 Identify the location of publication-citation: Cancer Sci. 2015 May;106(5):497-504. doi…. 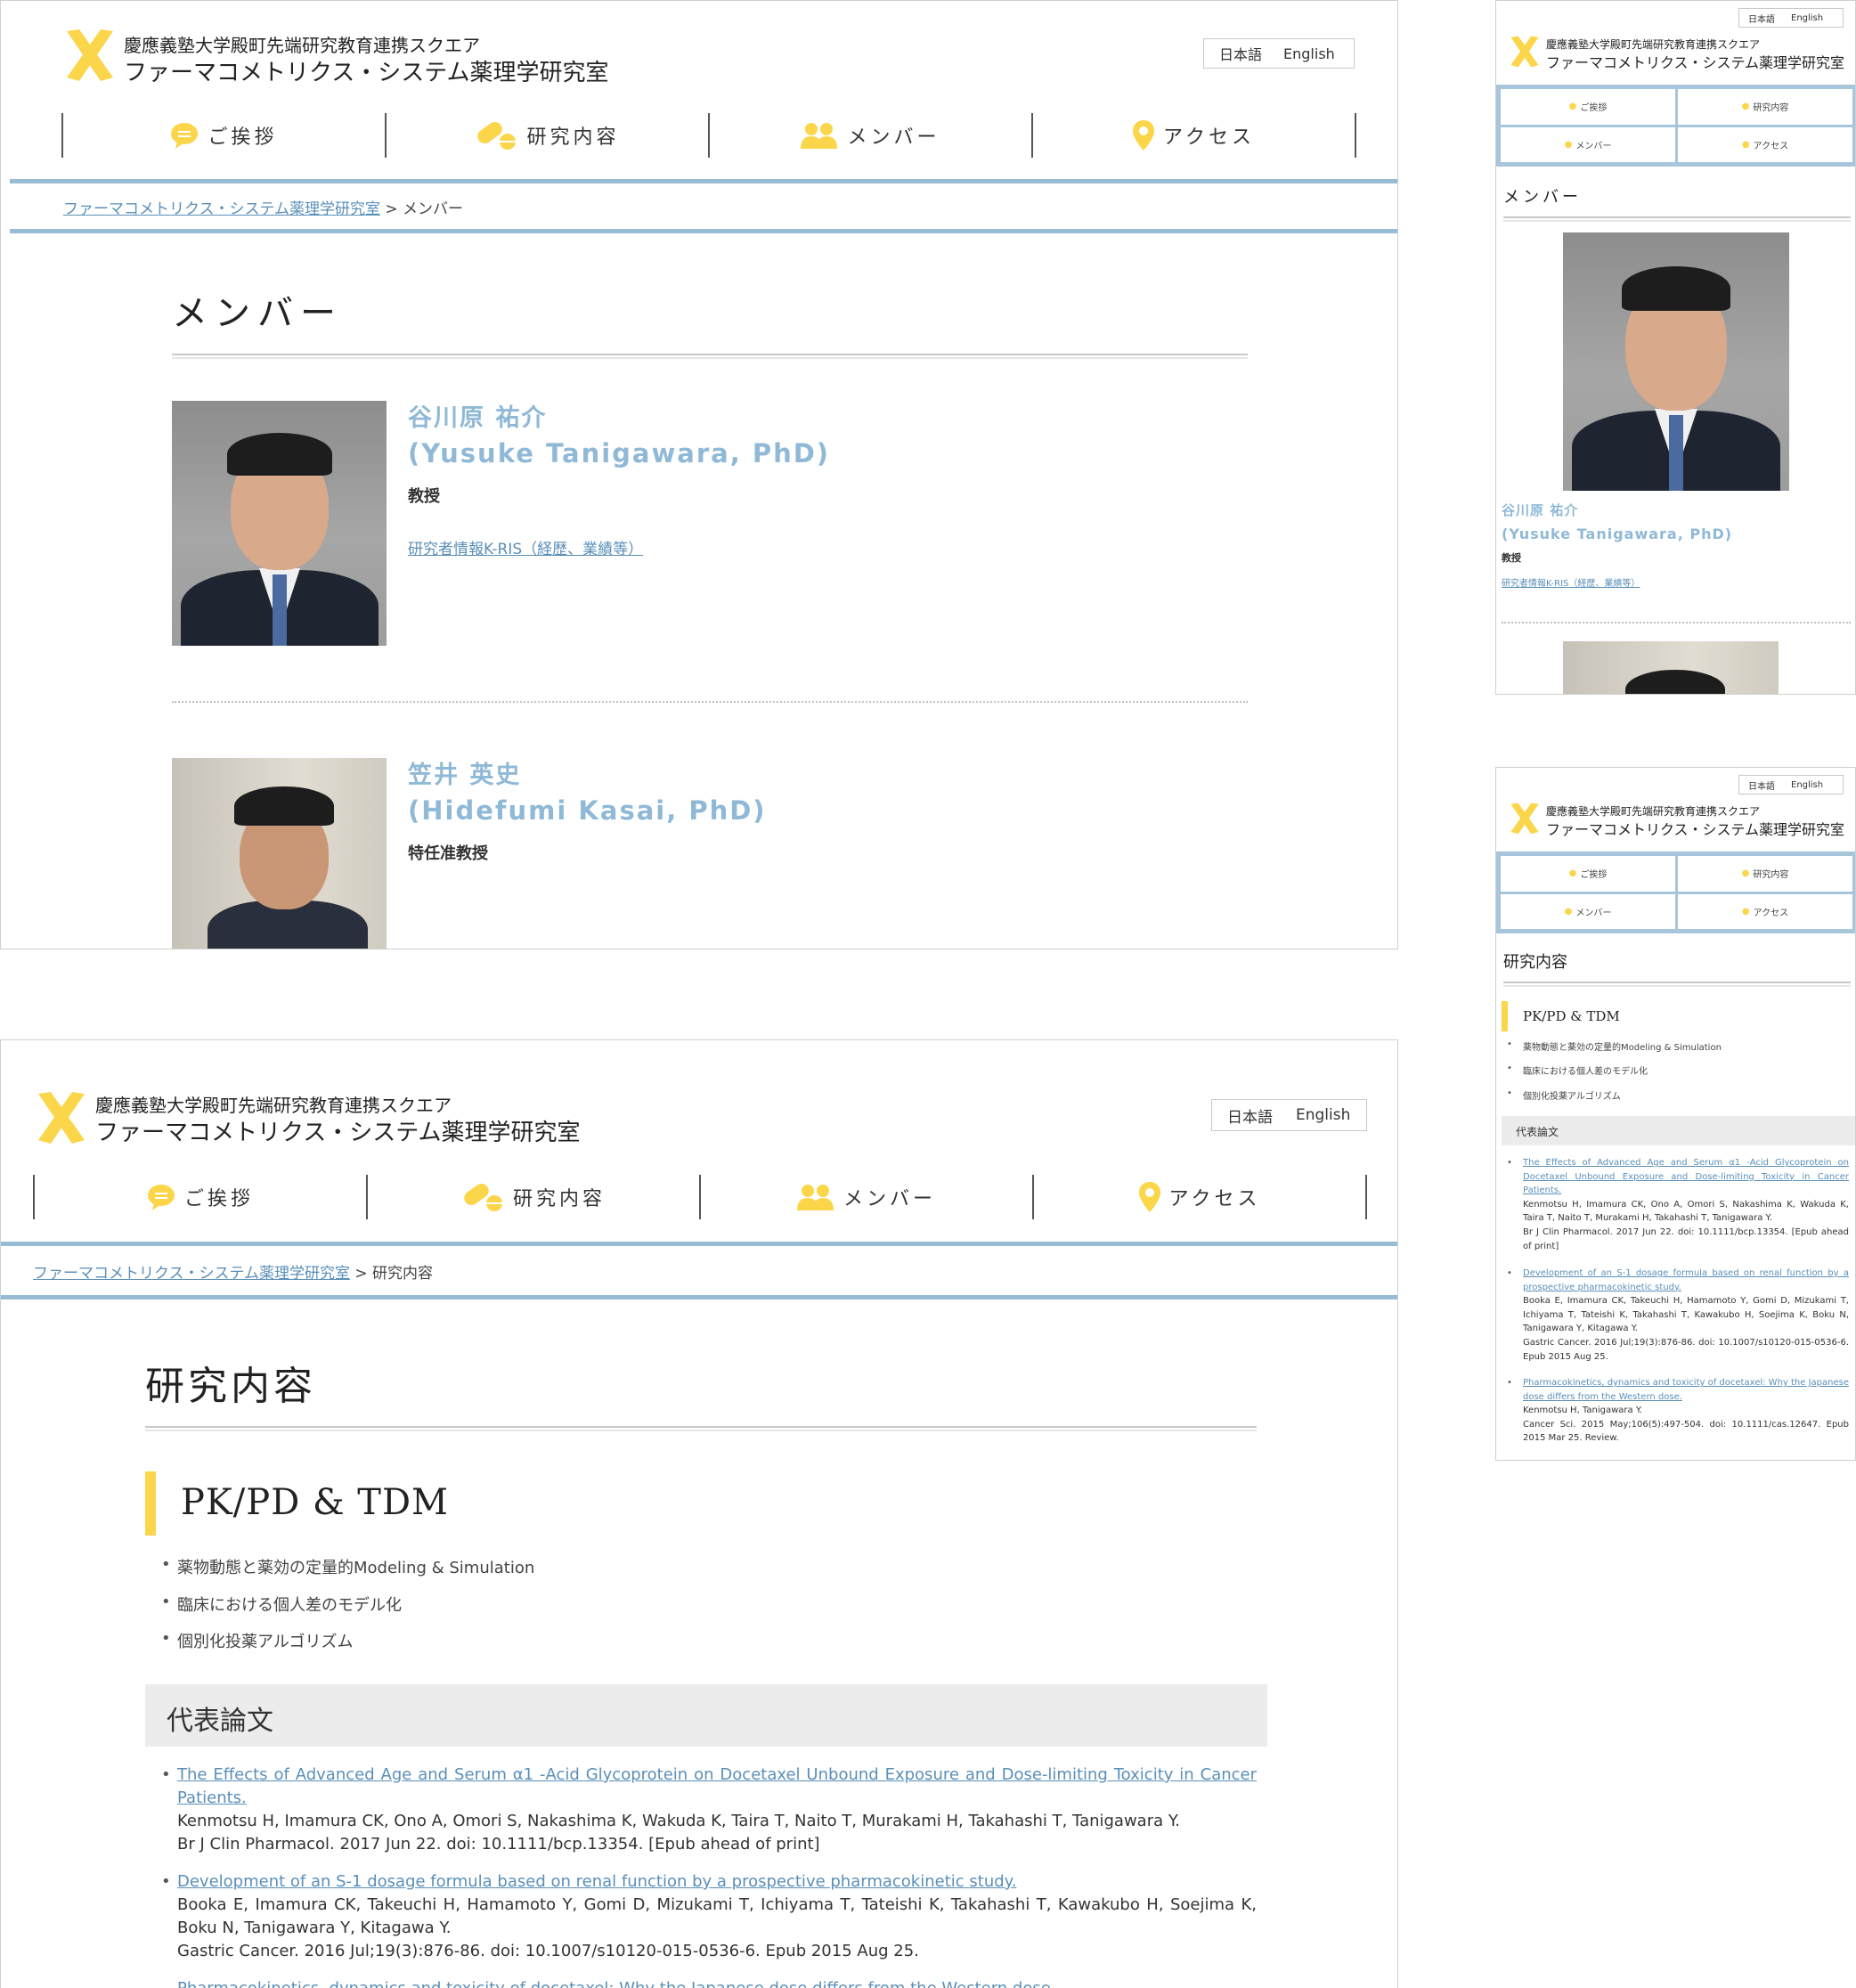
(1686, 1431).